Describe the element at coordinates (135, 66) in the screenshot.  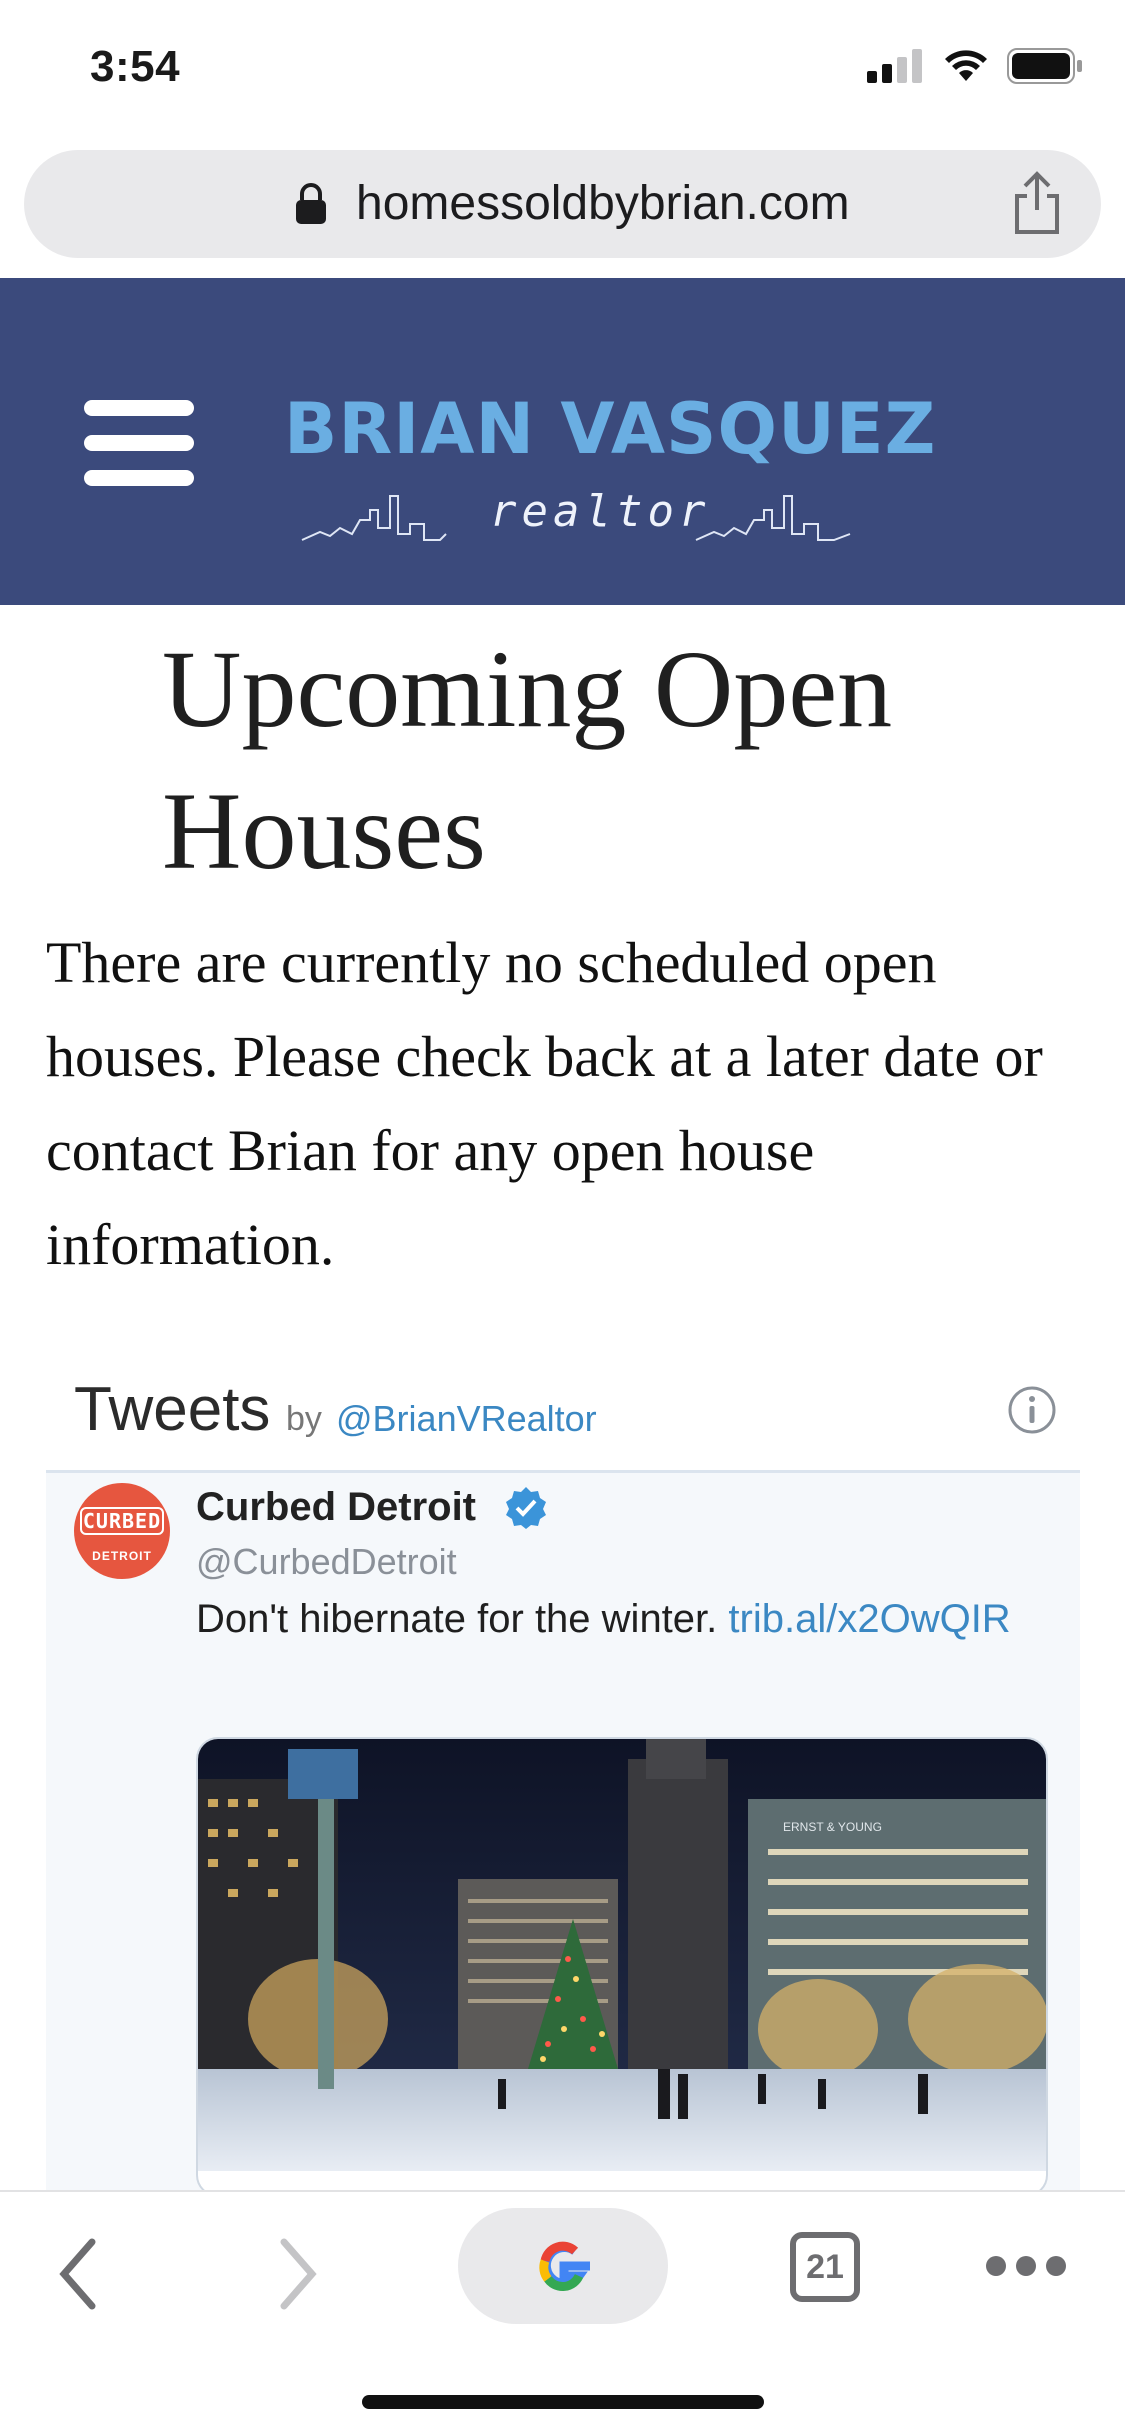
I see `status-time: 3:54` at that location.